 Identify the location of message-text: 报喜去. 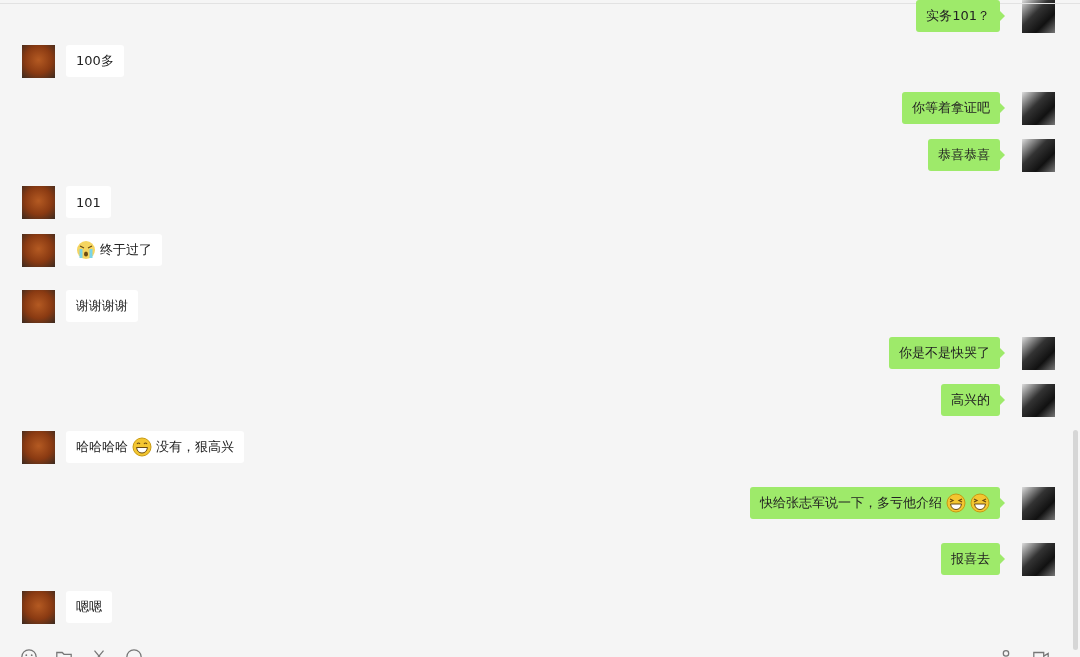
(970, 559).